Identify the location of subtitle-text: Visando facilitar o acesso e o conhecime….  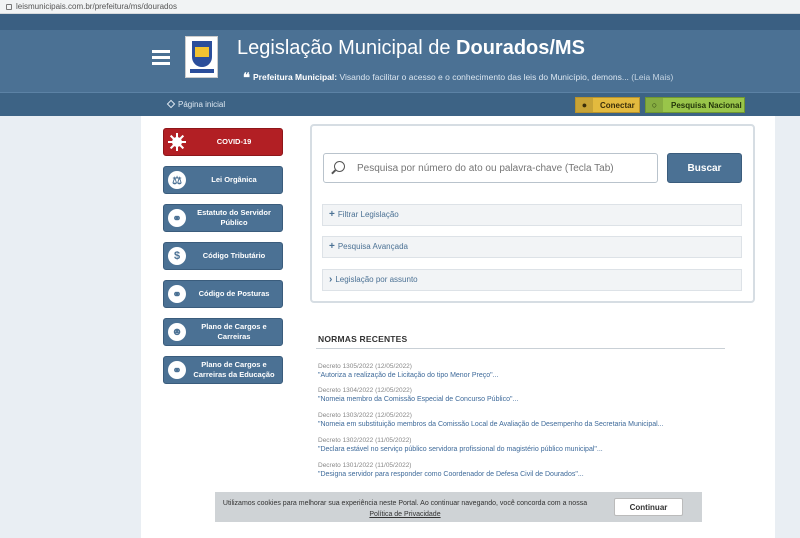
(483, 77).